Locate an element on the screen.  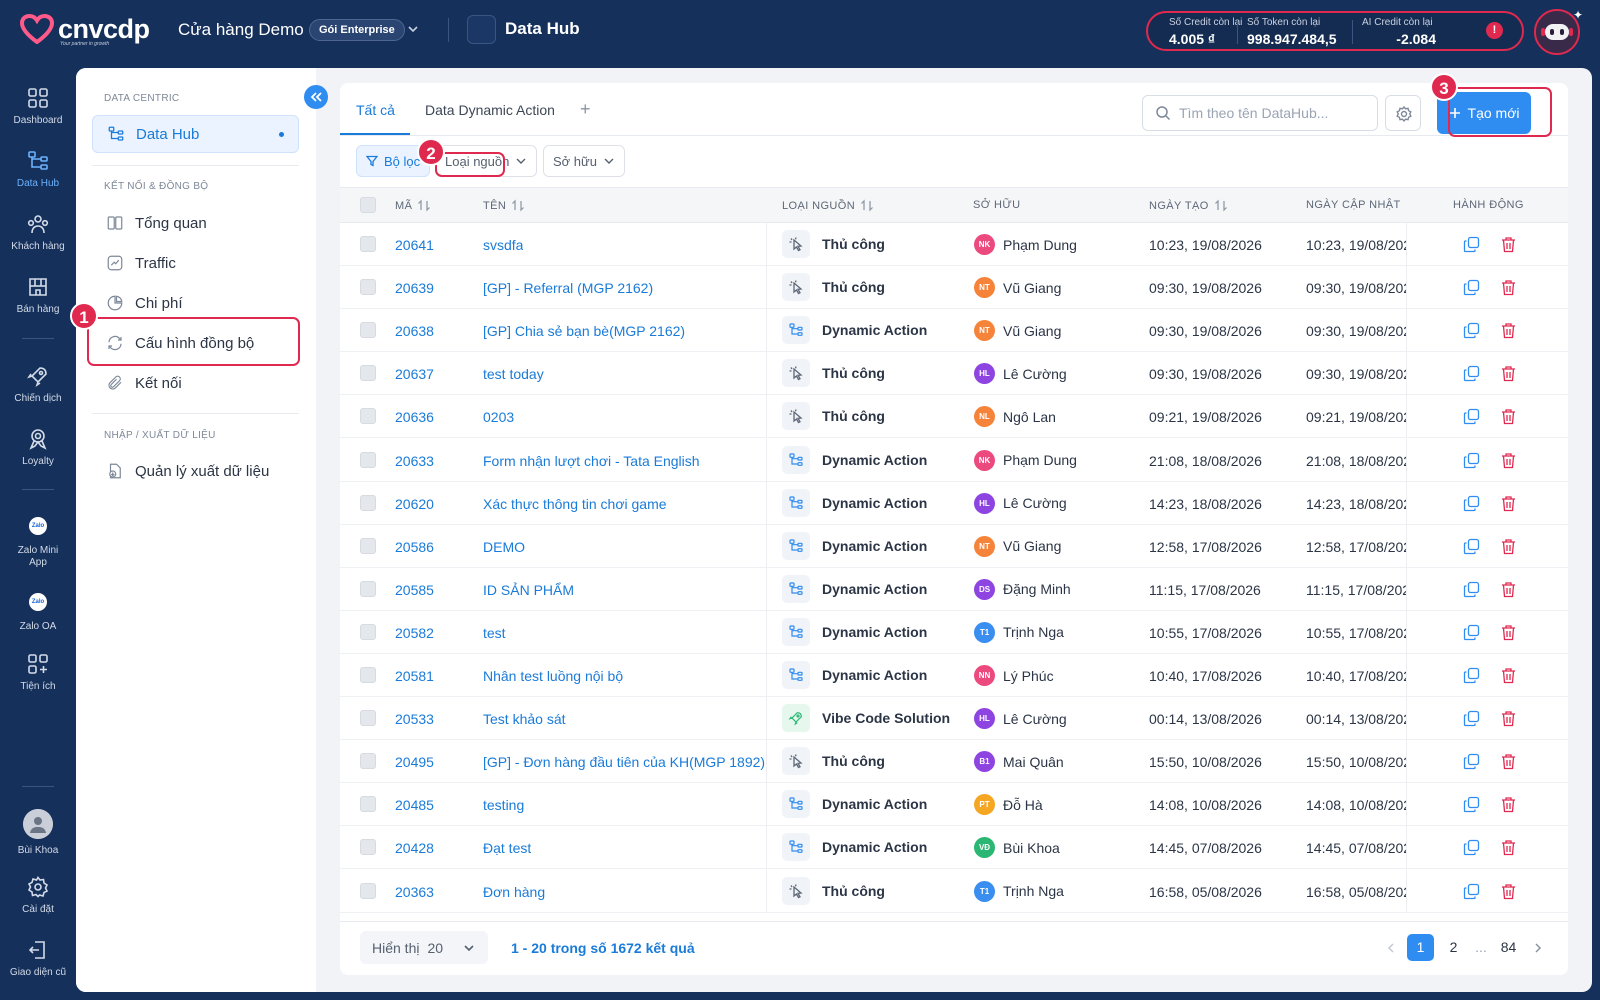
column-header-id: MÃ is located at coordinates (413, 205).